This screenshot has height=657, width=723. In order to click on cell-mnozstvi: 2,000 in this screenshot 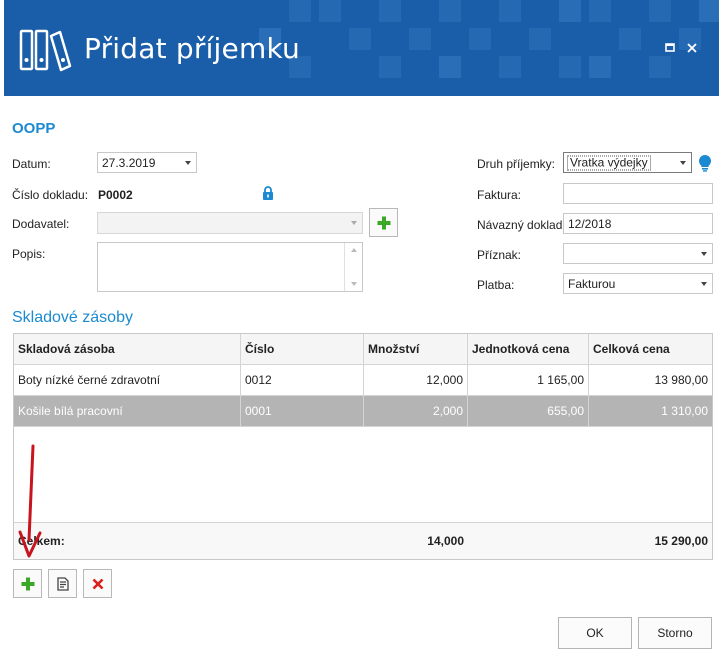, I will do `click(416, 411)`.